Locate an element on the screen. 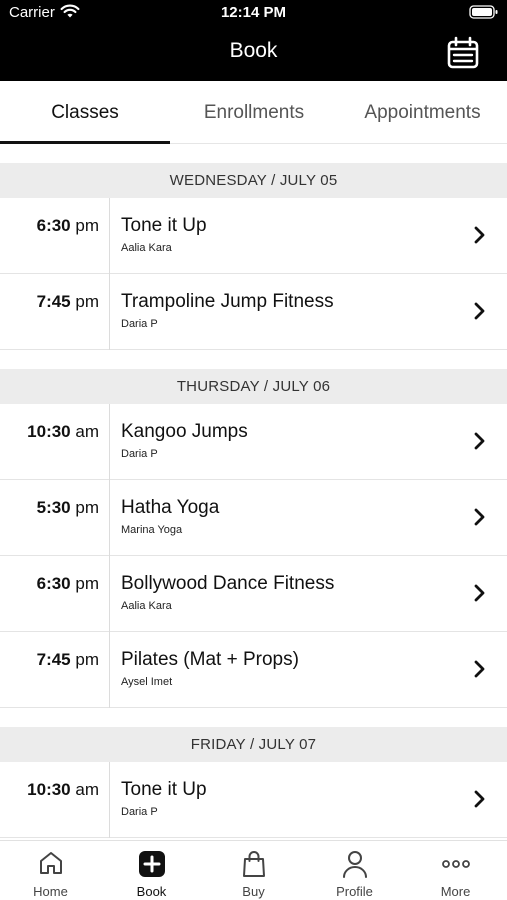 The width and height of the screenshot is (507, 900). class-row: 10:30 am Tone it Up Daria P is located at coordinates (253, 800).